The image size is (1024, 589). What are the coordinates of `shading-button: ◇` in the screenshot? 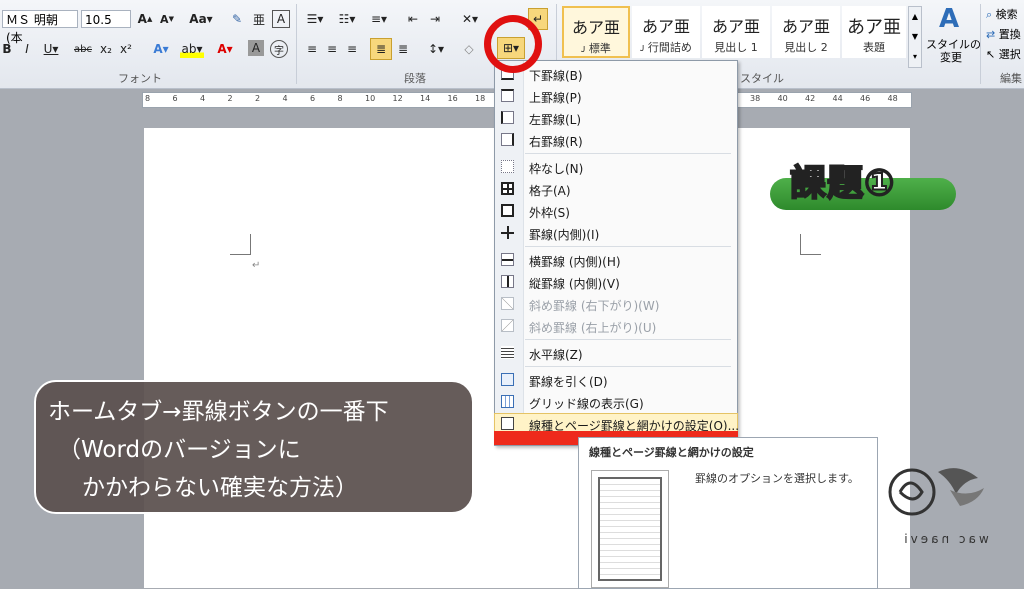 It's located at (469, 49).